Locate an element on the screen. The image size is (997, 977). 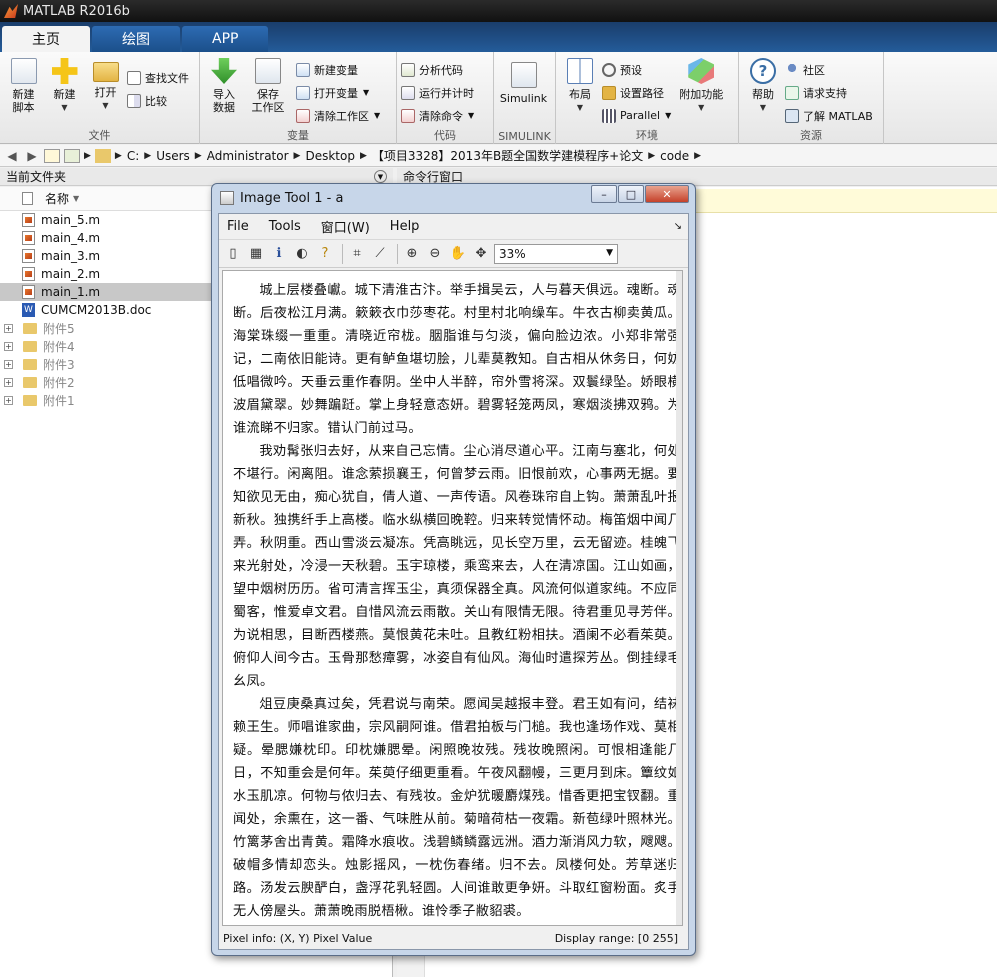
parallel-button: Parallel ▼ is located at coordinates (636, 115).